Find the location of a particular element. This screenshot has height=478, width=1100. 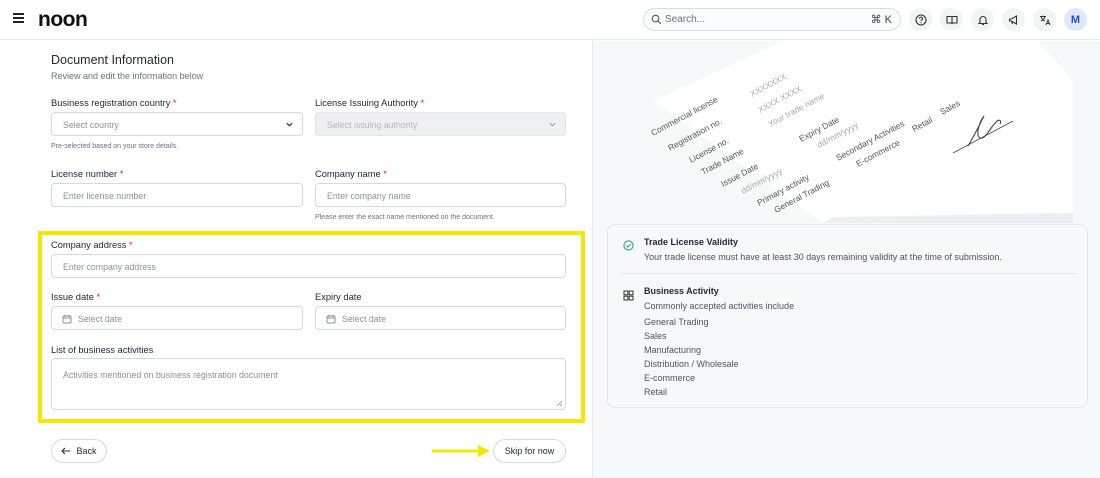

bell-icon is located at coordinates (982, 19).